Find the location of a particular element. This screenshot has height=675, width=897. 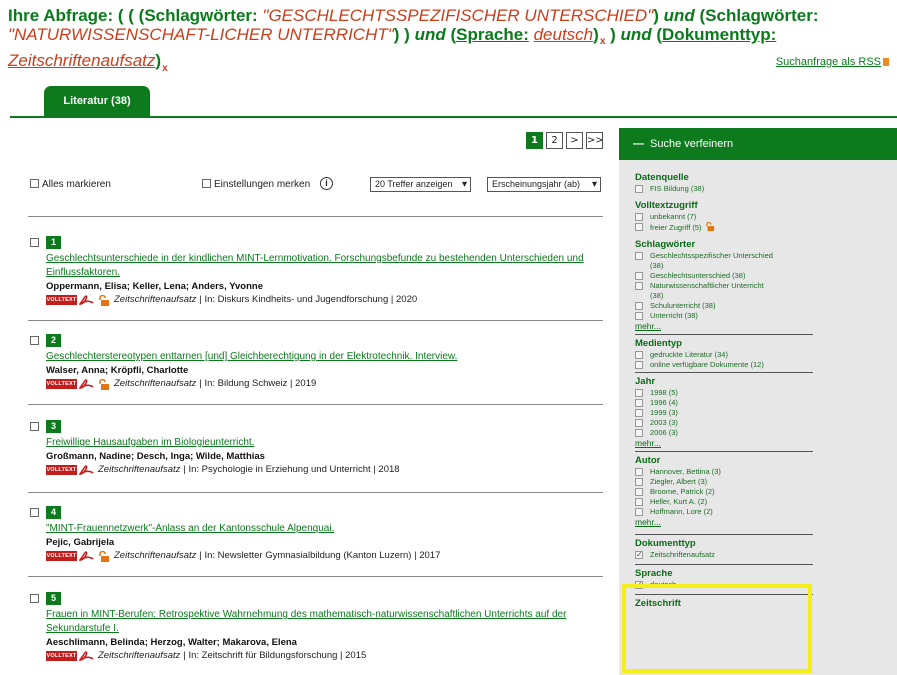

facet-option: Hannover, Bettina (3) is located at coordinates (724, 472).